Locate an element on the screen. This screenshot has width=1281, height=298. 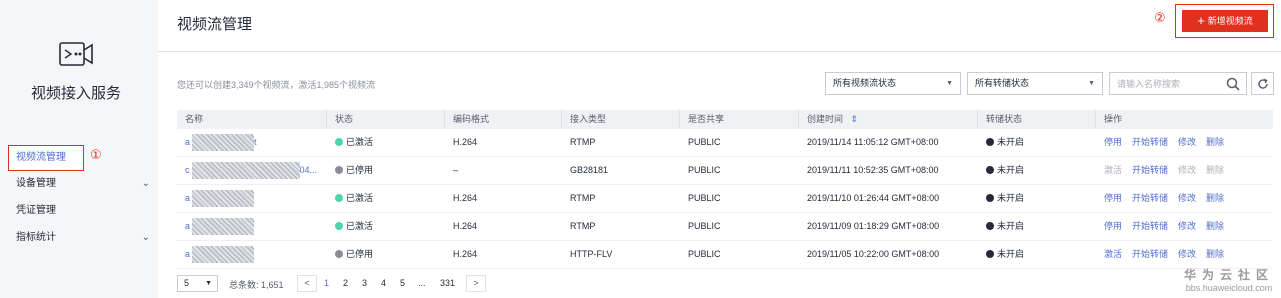
page-number: 4 is located at coordinates (383, 283).